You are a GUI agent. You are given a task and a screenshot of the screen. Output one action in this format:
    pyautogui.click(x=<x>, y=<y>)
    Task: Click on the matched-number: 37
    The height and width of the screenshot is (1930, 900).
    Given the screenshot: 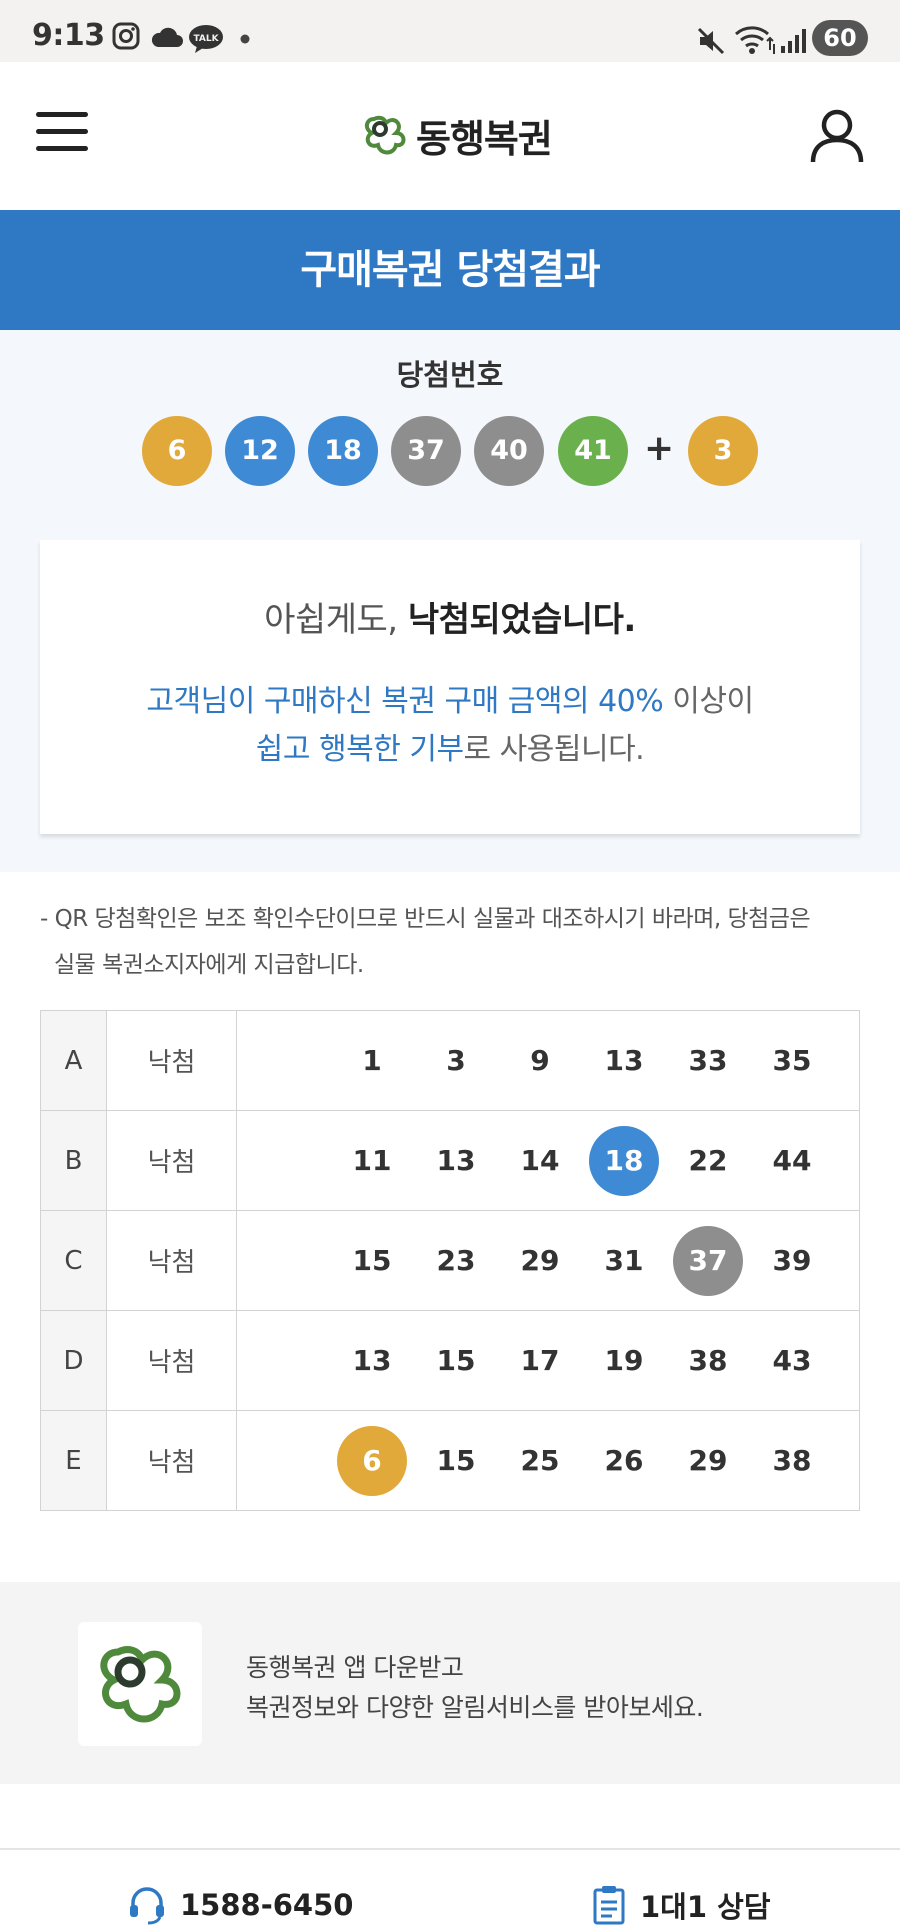 What is the action you would take?
    pyautogui.click(x=708, y=1261)
    